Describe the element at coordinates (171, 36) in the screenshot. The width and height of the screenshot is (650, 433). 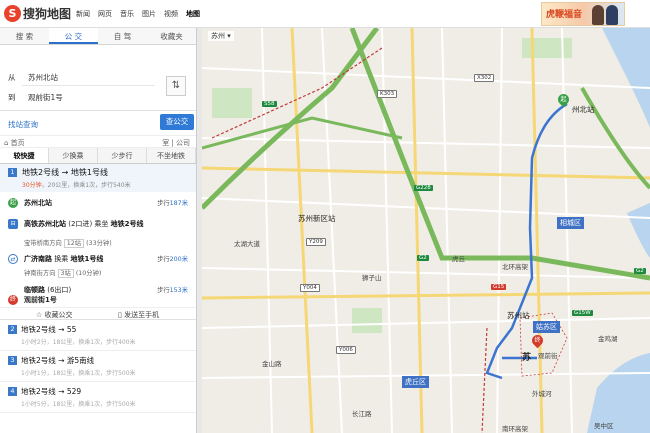
I see `tab-favorites: 收藏夹` at that location.